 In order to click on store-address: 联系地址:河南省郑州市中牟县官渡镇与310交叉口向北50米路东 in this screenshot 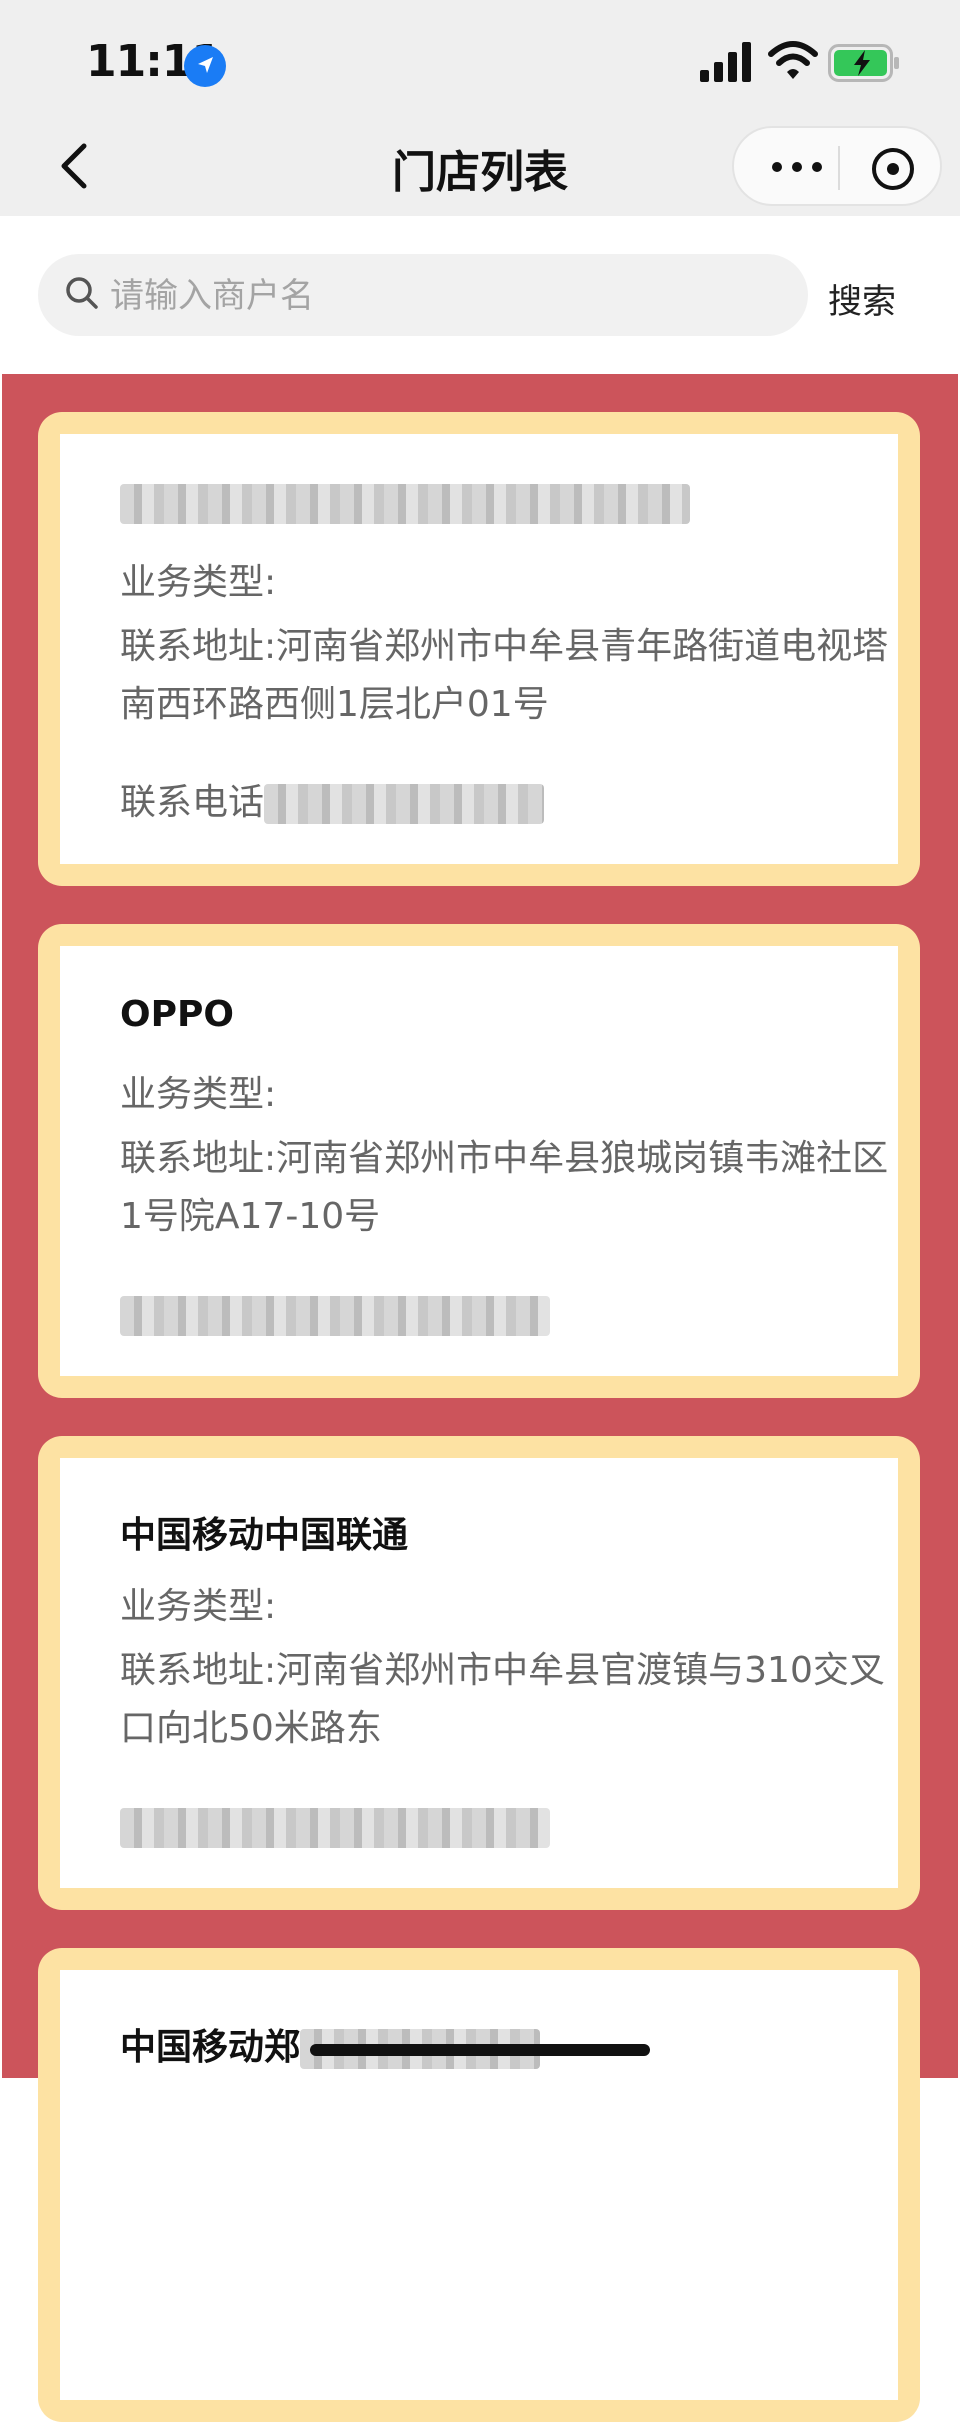, I will do `click(502, 1699)`.